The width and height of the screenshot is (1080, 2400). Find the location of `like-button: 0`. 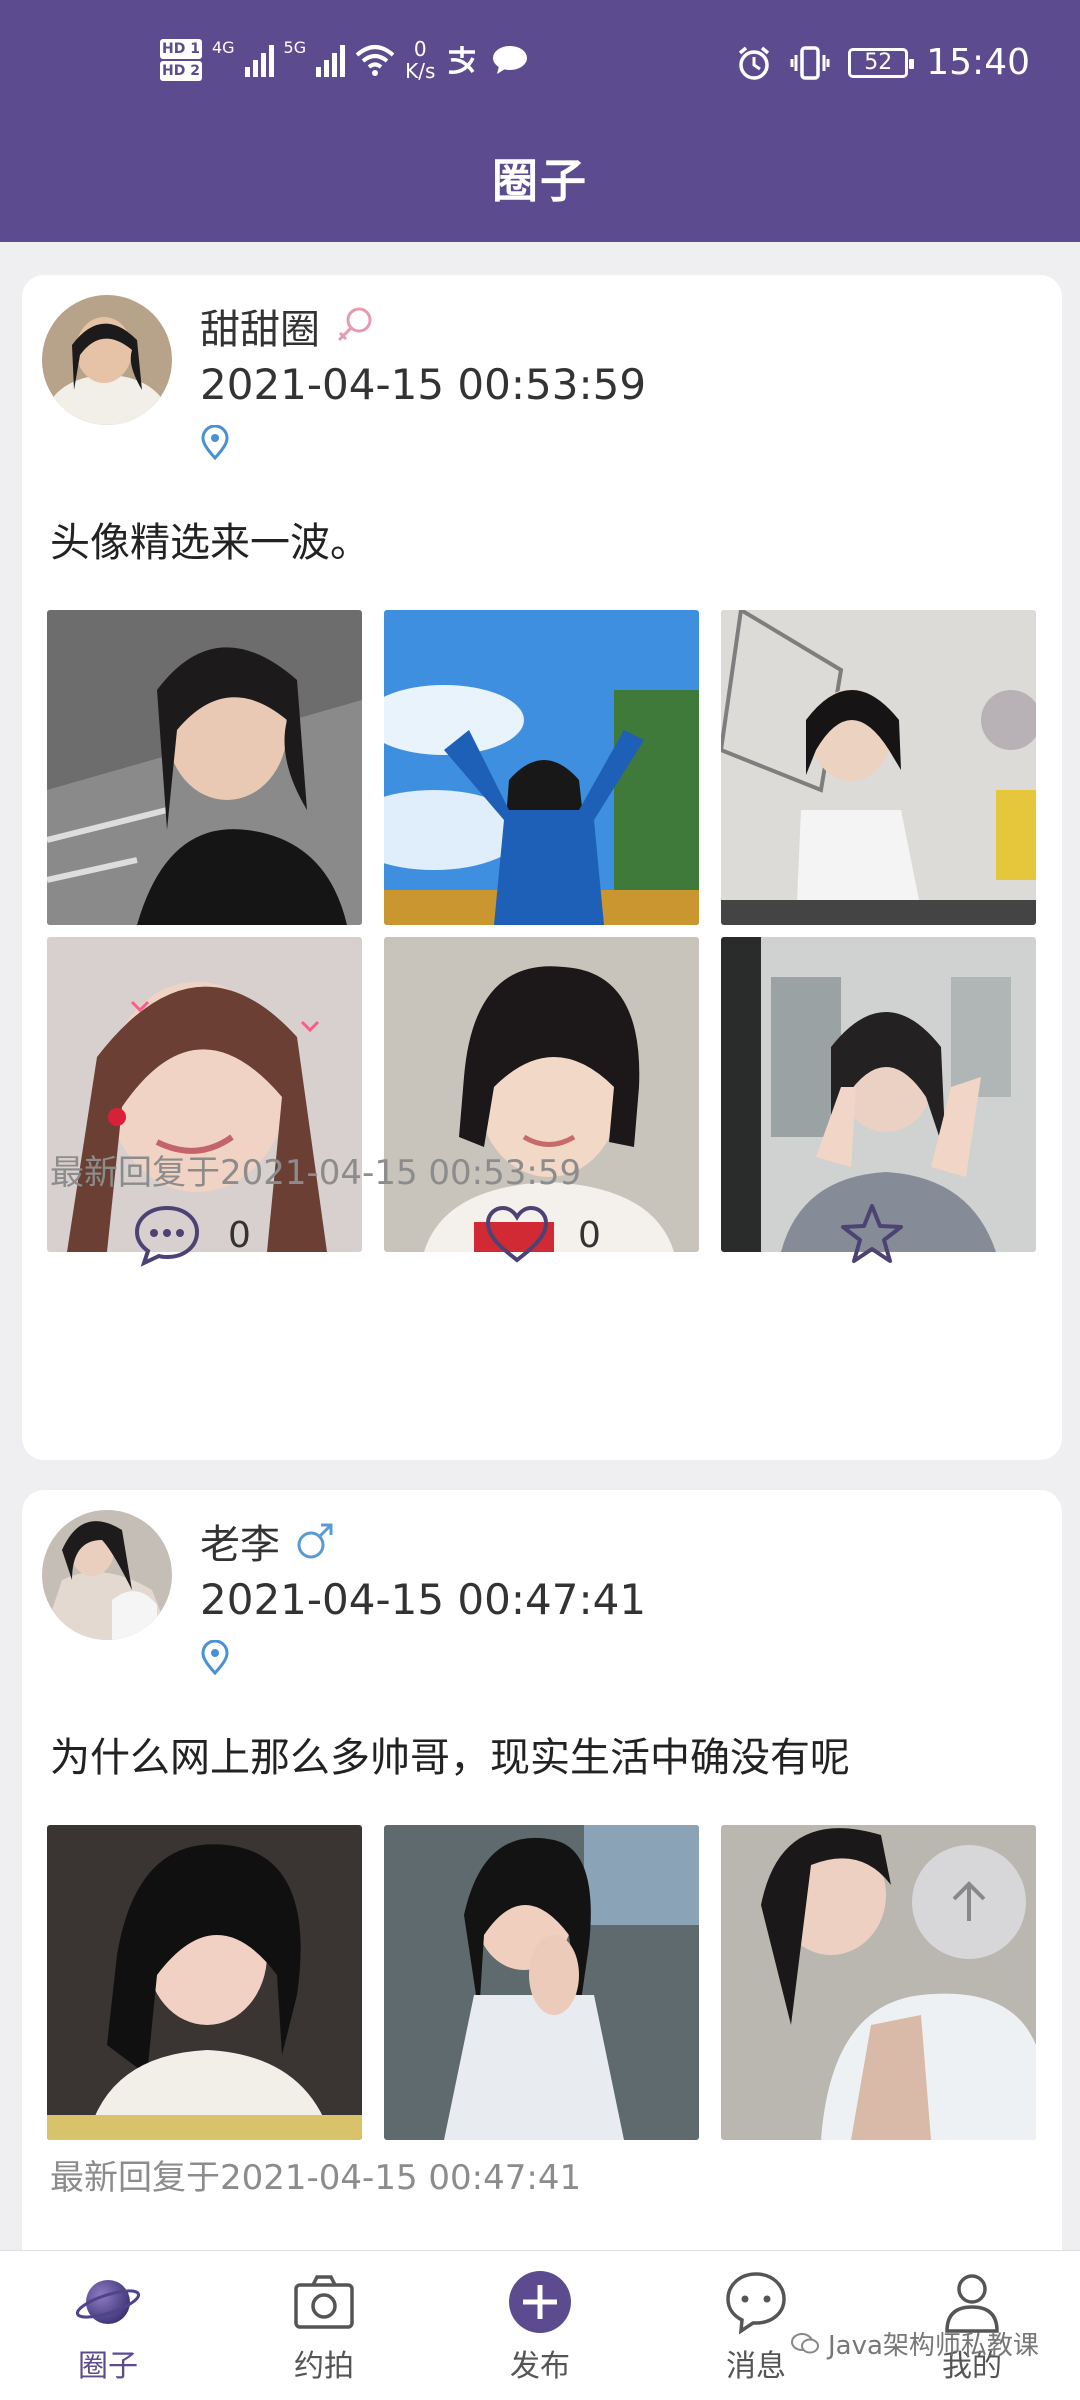

like-button: 0 is located at coordinates (541, 1235).